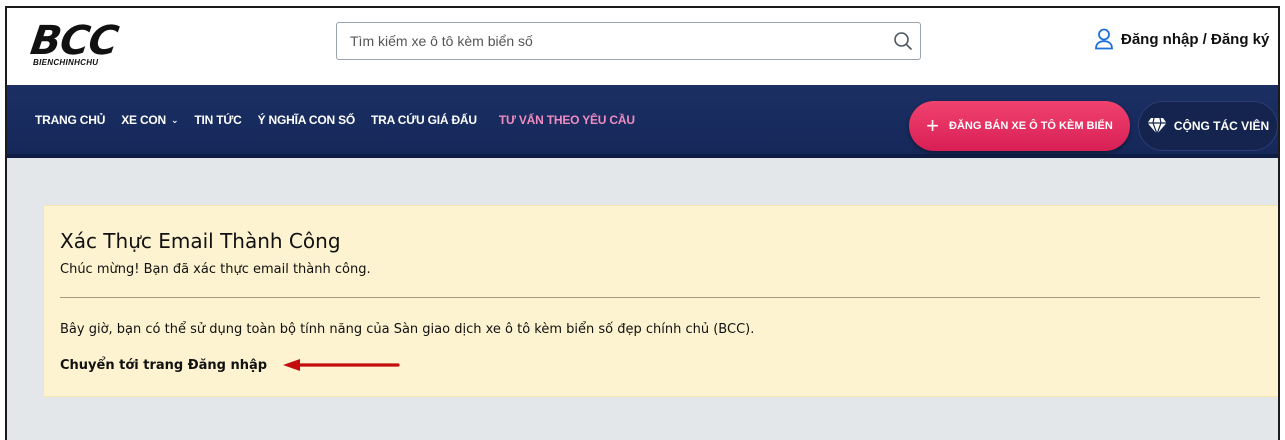 This screenshot has height=440, width=1285. What do you see at coordinates (933, 125) in the screenshot?
I see `plus-icon: +` at bounding box center [933, 125].